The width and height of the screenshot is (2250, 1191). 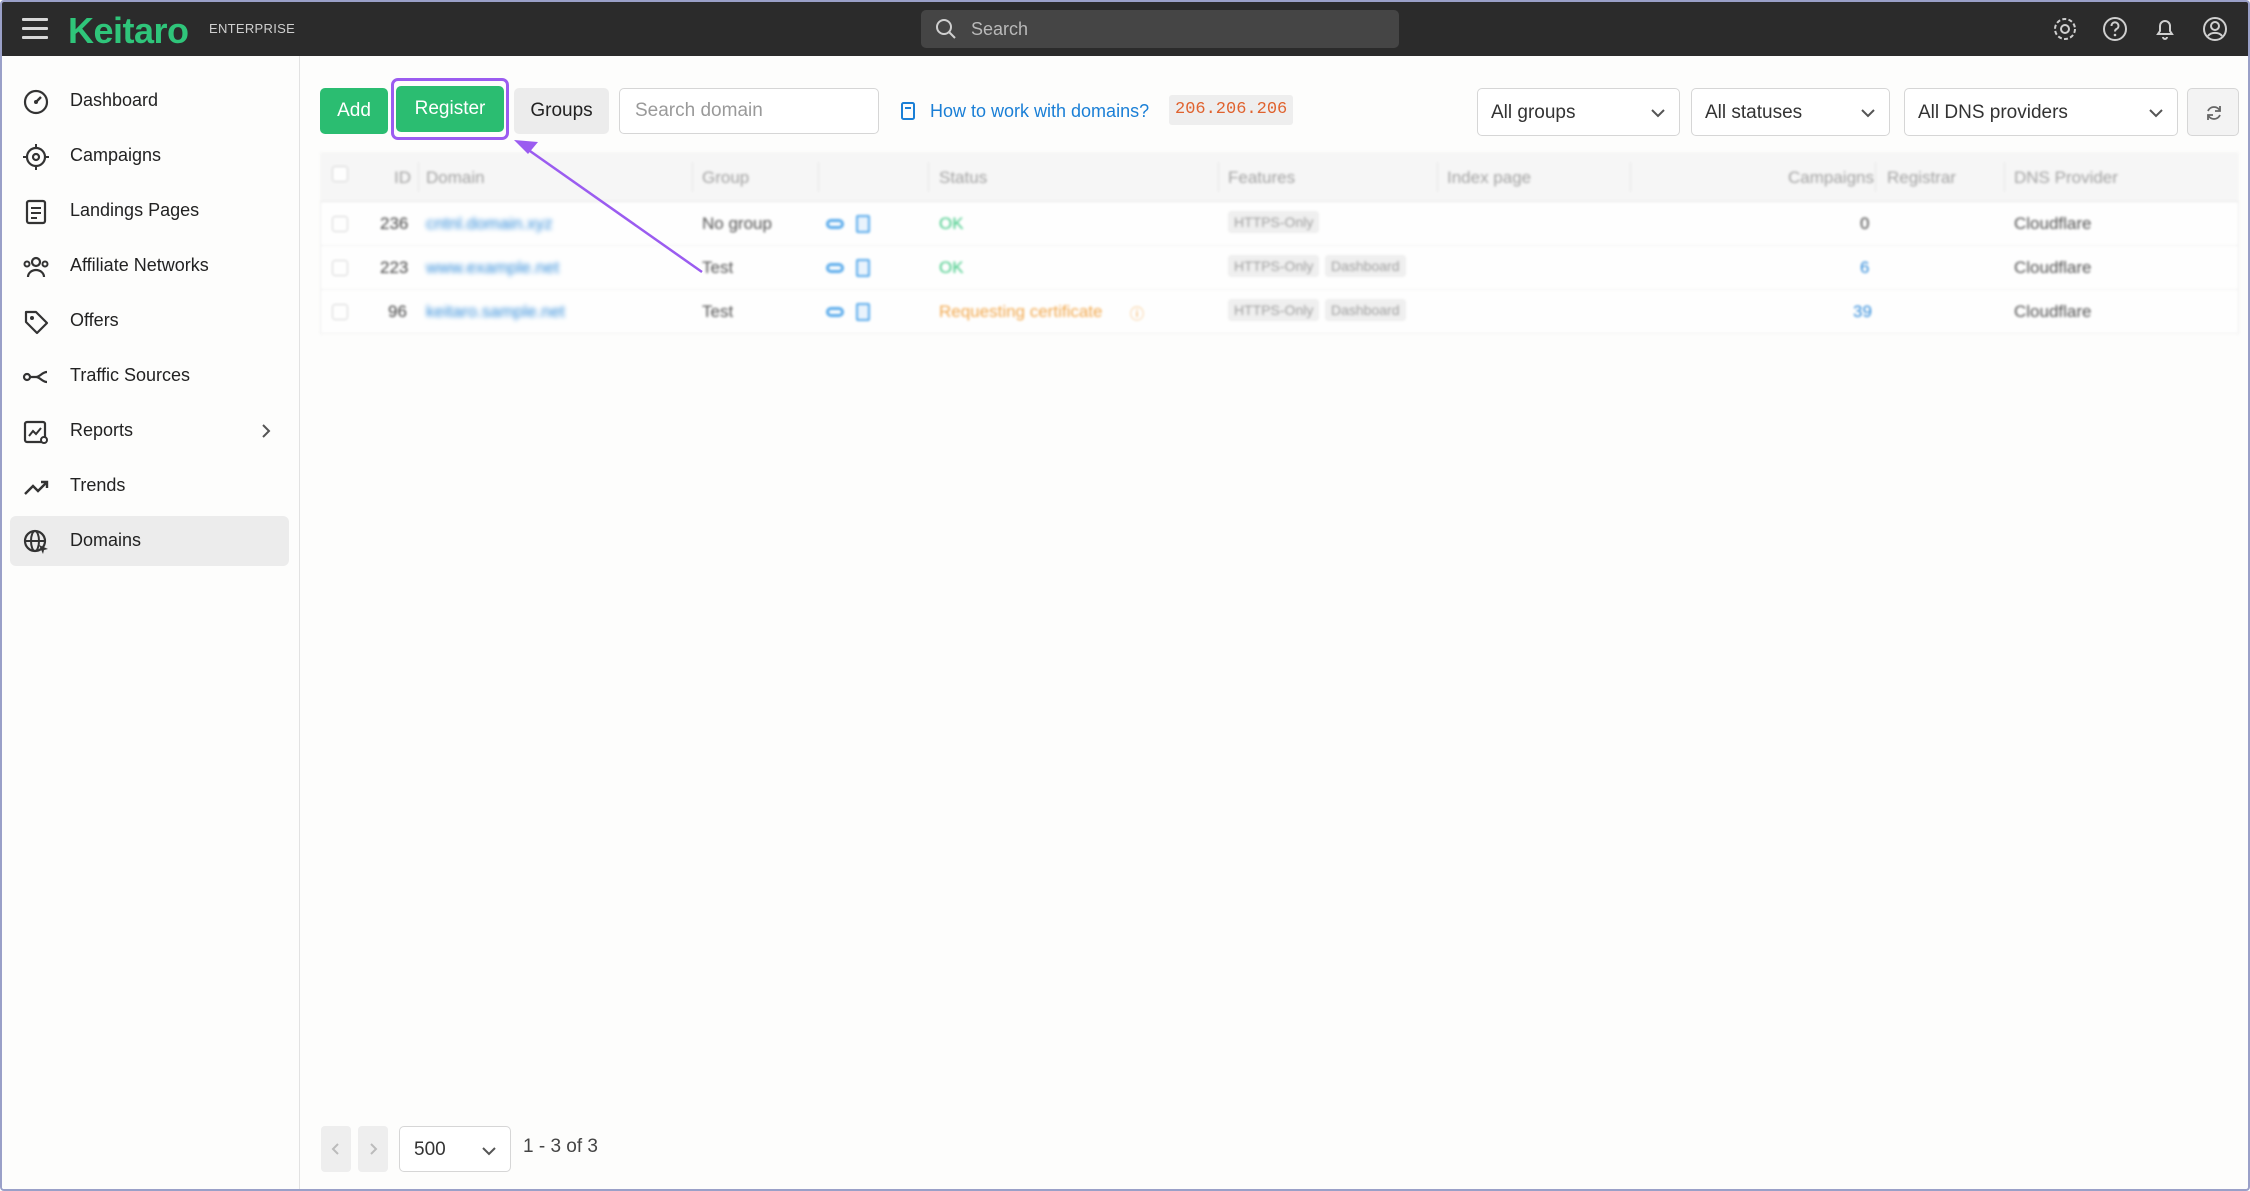 I want to click on sidebar-item-dashboard: Dashboard, so click(x=149, y=101).